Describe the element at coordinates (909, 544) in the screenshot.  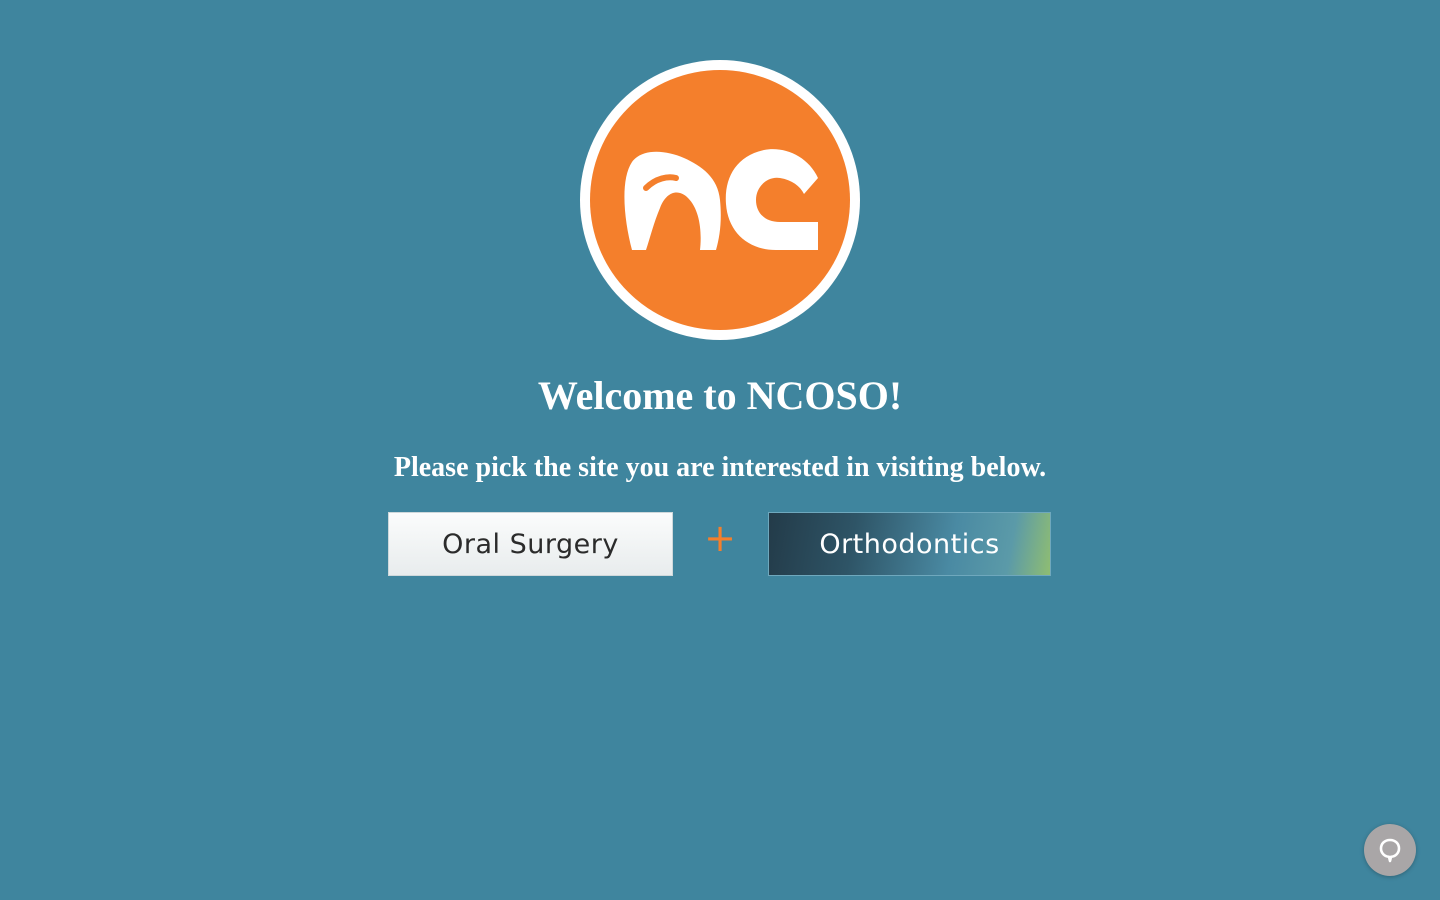
I see `orthodontics-button: Orthodontics` at that location.